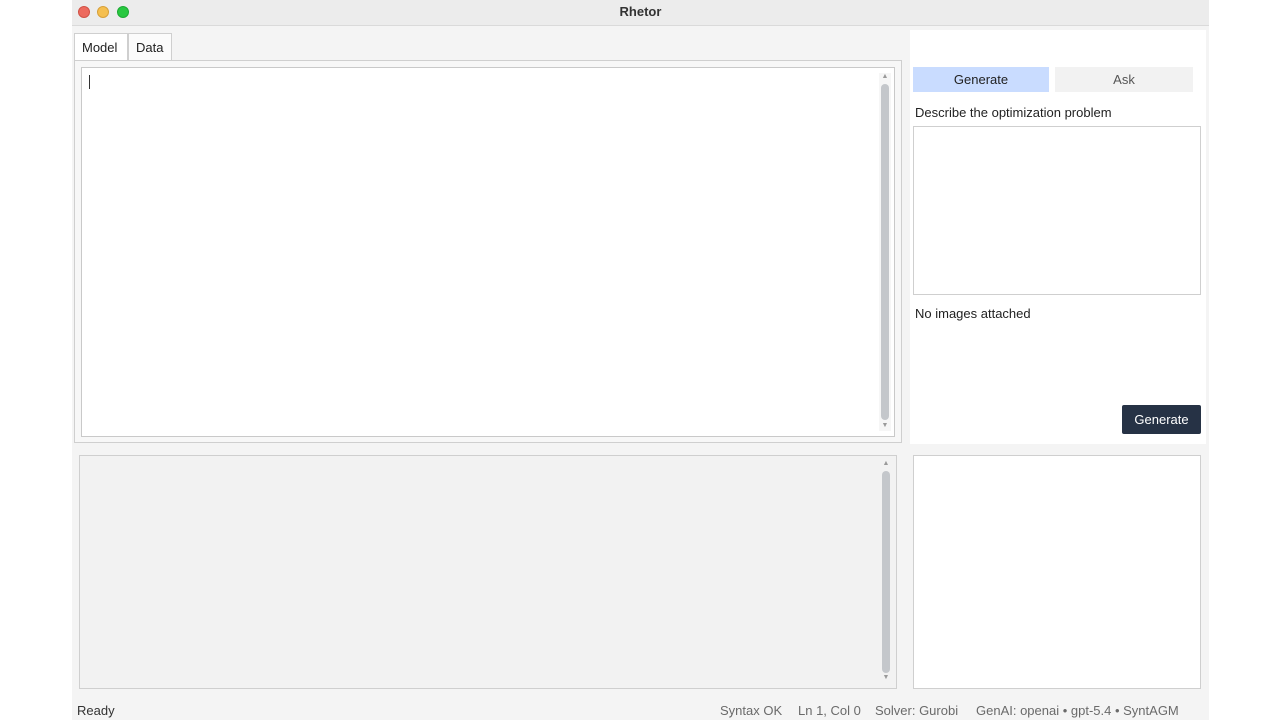 The width and height of the screenshot is (1280, 720). Describe the element at coordinates (973, 313) in the screenshot. I see `images-status: No images attached` at that location.